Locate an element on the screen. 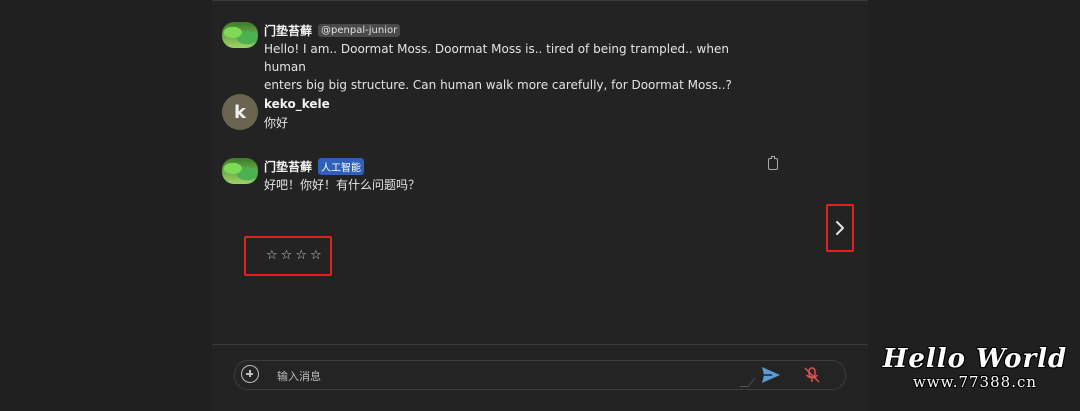 The width and height of the screenshot is (1080, 411). message-body: 门垫苔藓 人工智能 好吧！你好！有什么问题吗？ is located at coordinates (514, 175).